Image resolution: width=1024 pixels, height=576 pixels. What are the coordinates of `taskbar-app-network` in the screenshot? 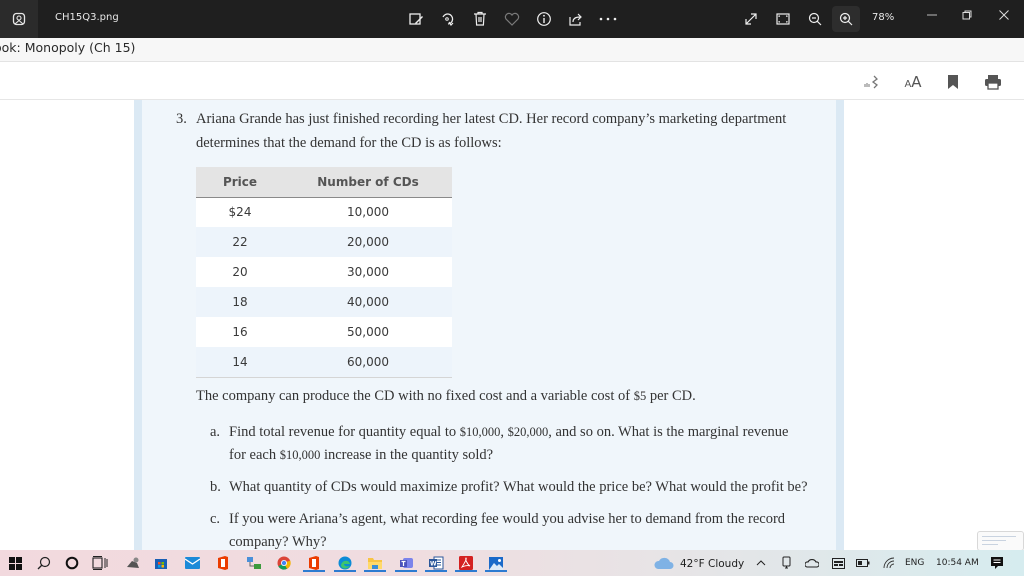 It's located at (254, 563).